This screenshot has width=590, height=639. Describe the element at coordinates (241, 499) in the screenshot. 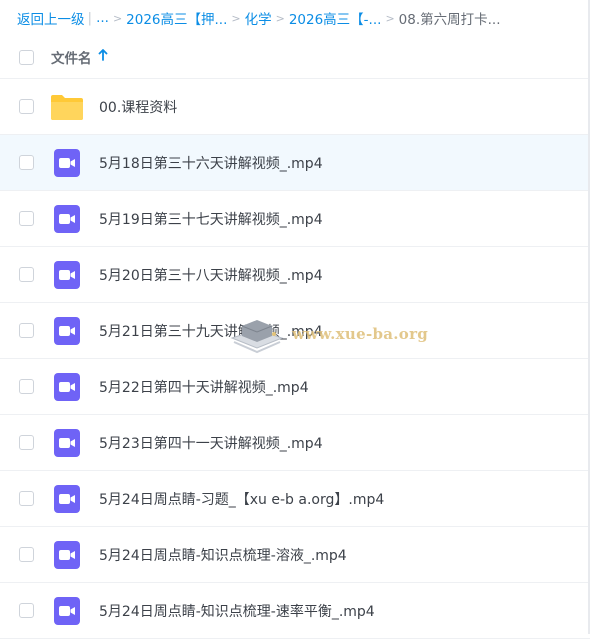

I see `file-name: 5月24日周点睛-习题_【xu e-b a.org】.mp4` at that location.